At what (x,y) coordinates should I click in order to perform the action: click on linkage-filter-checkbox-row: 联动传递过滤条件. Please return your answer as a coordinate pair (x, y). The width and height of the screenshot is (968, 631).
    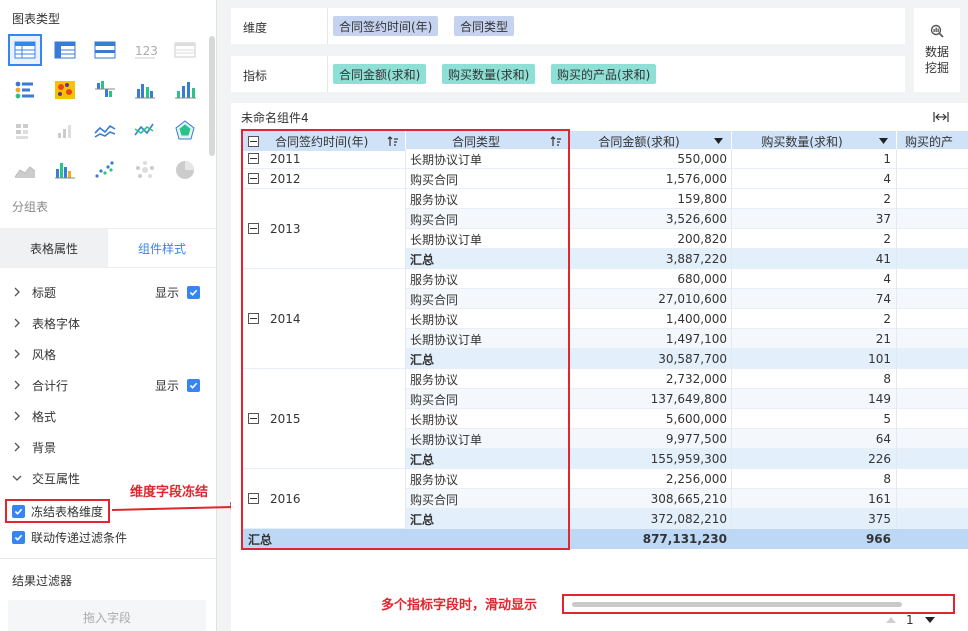
    Looking at the image, I should click on (69, 537).